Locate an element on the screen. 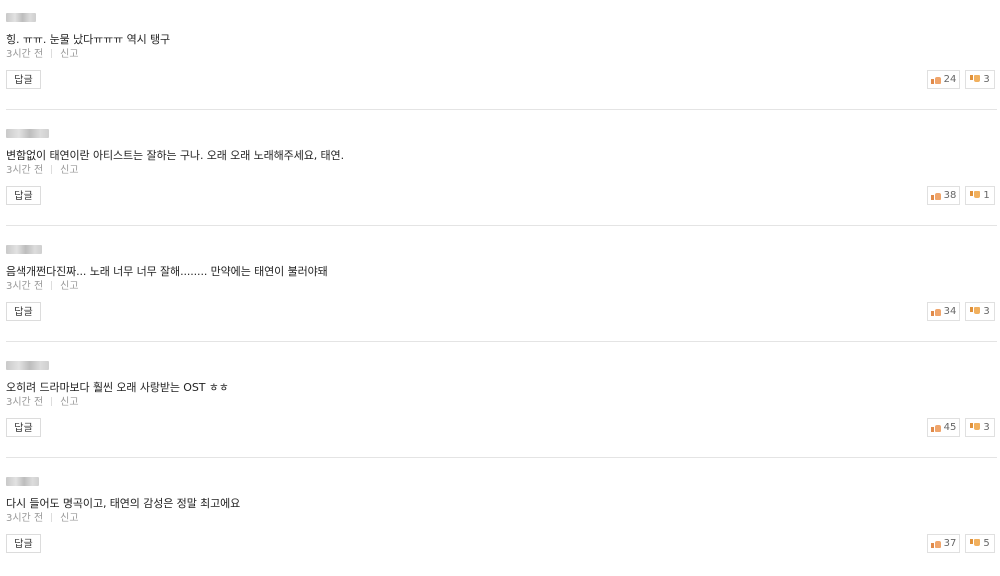 This screenshot has height=576, width=1000. like-count: 38 is located at coordinates (950, 195).